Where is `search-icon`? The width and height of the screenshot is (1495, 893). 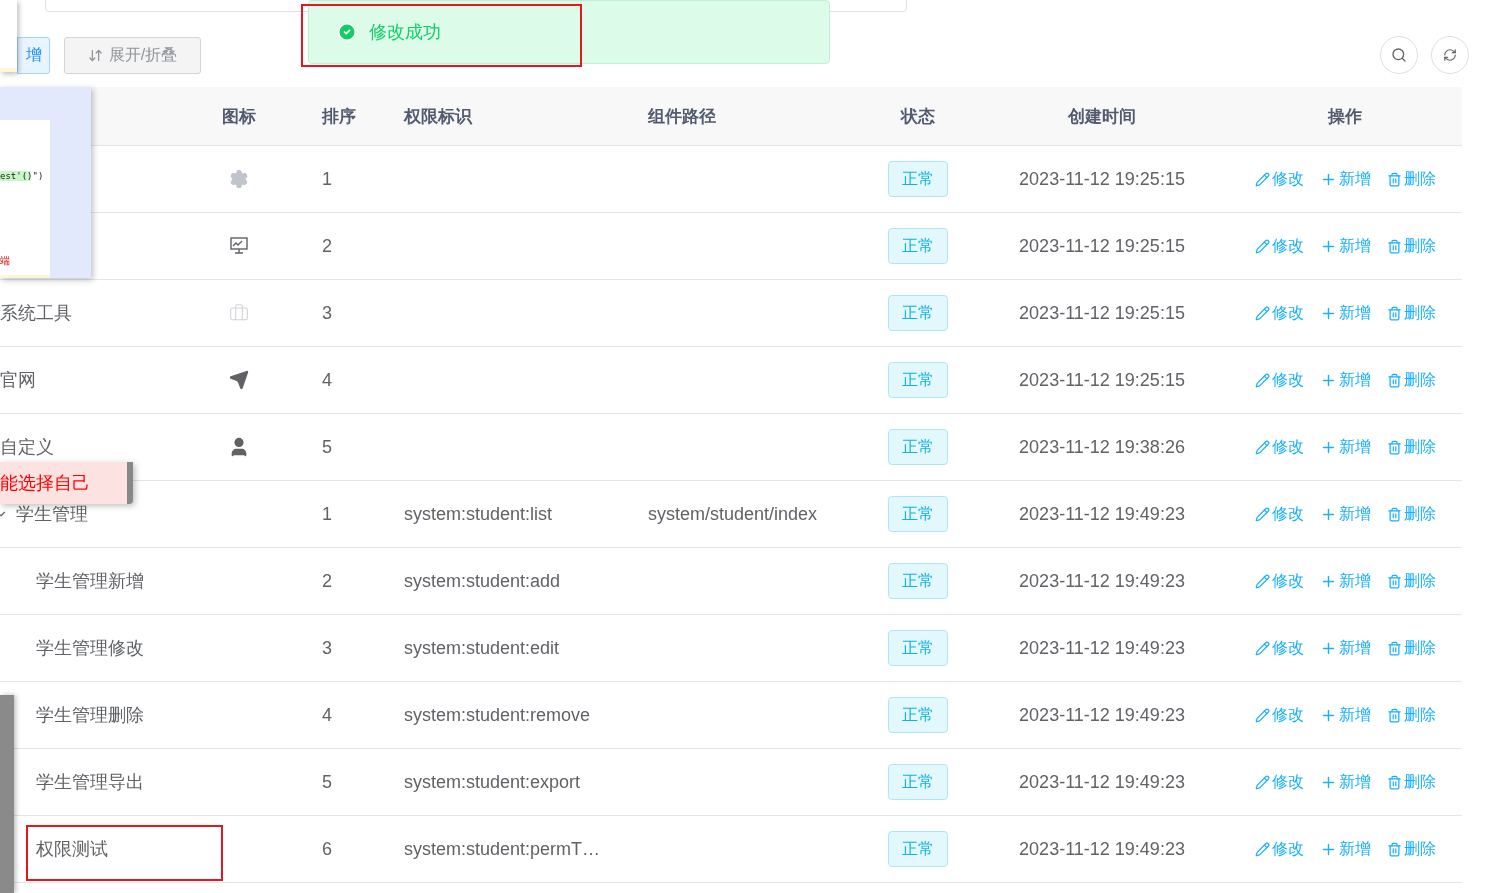 search-icon is located at coordinates (1399, 55).